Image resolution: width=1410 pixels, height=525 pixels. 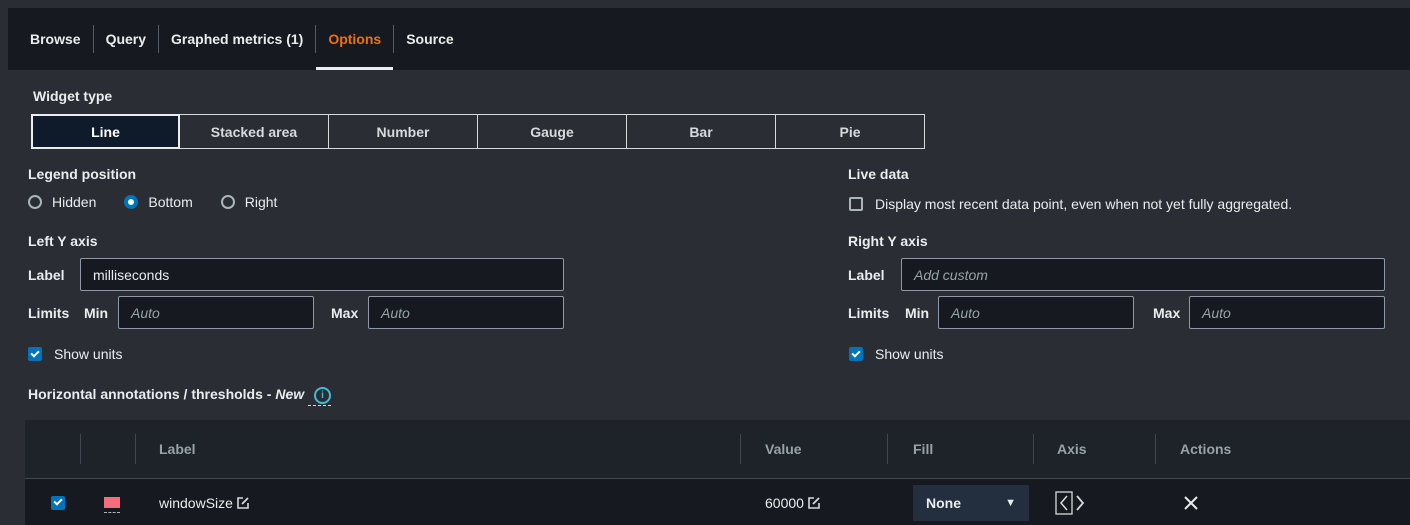 I want to click on column-header-label: Label, so click(x=177, y=449).